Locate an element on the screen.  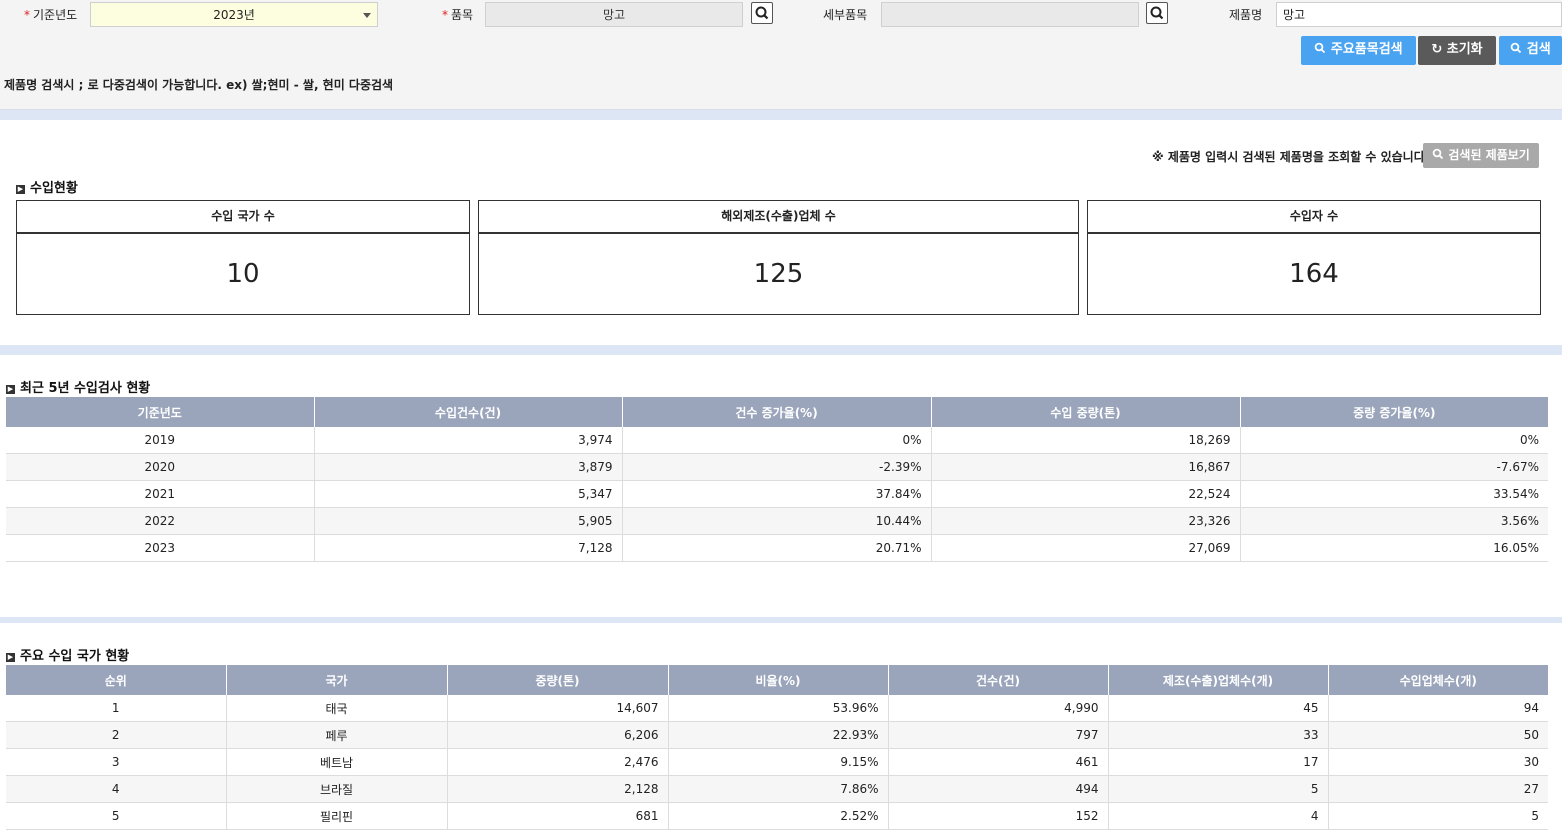
count-rate-cell: 20.71% is located at coordinates (777, 548).